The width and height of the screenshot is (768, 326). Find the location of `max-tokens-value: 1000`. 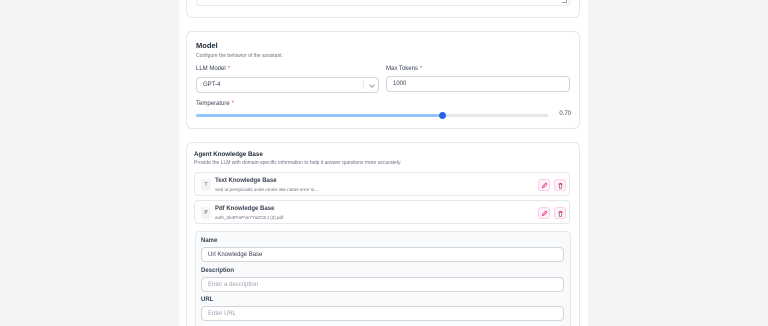

max-tokens-value: 1000 is located at coordinates (400, 84).